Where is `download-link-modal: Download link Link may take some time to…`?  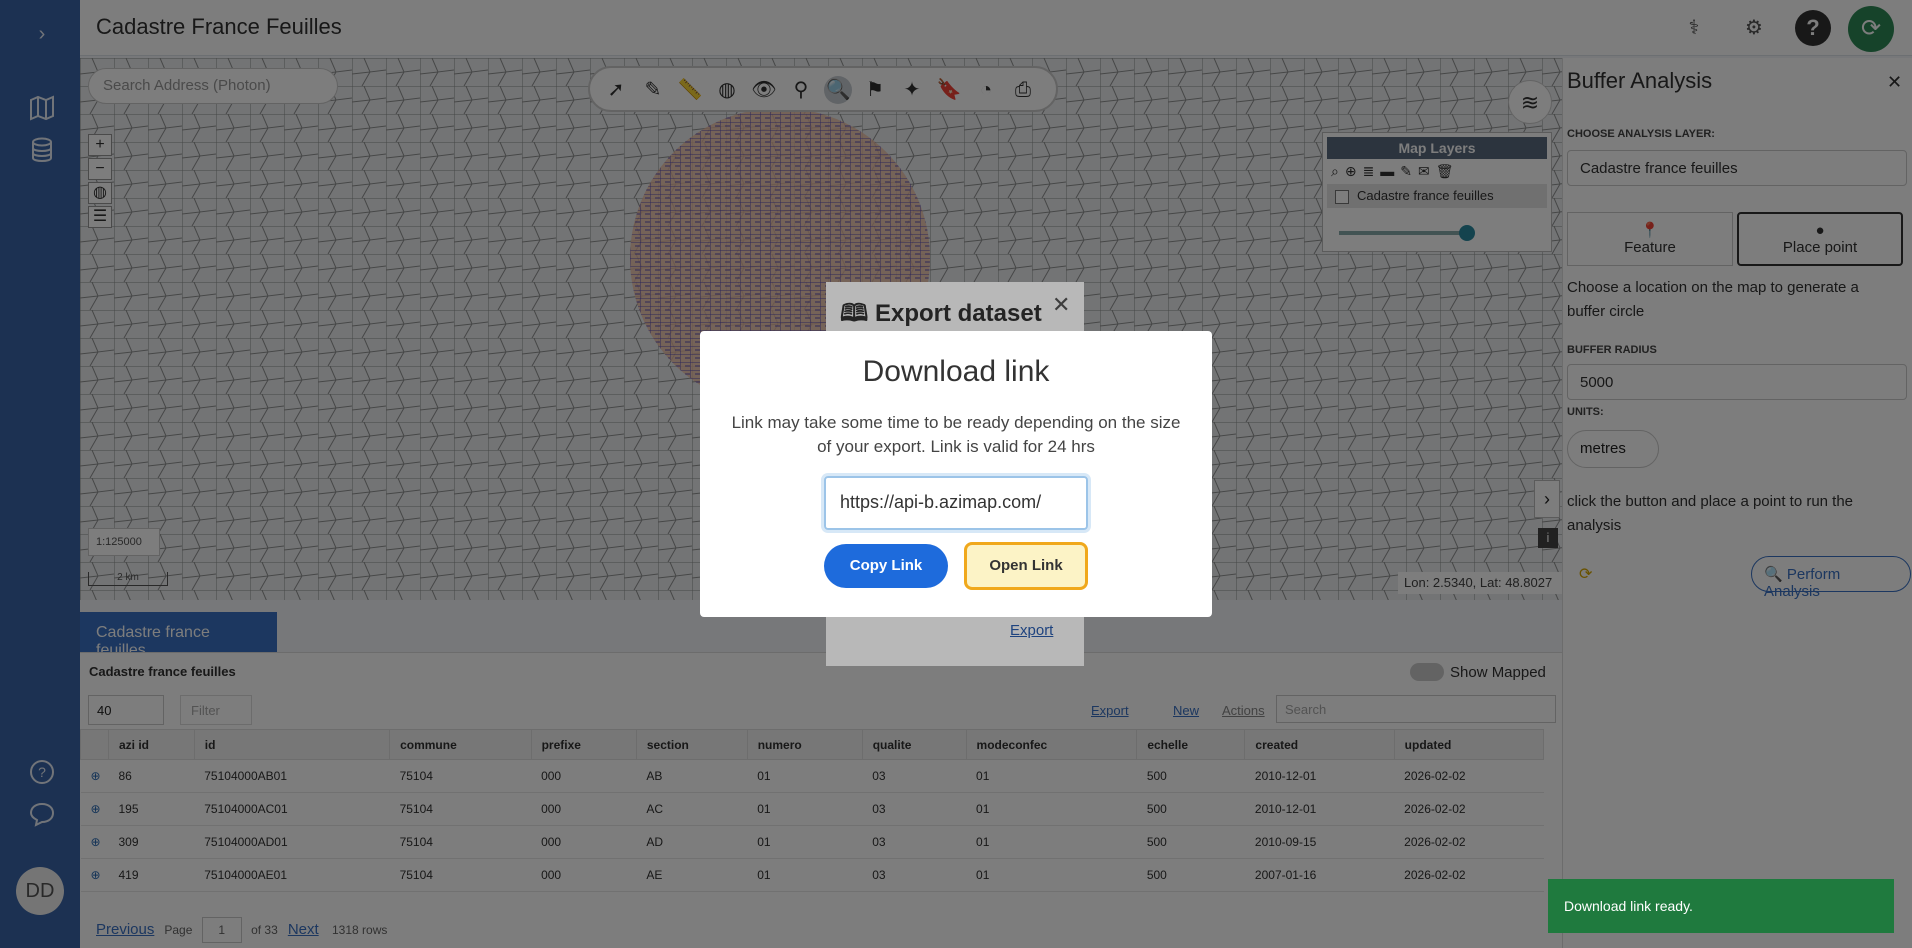 download-link-modal: Download link Link may take some time to… is located at coordinates (956, 474).